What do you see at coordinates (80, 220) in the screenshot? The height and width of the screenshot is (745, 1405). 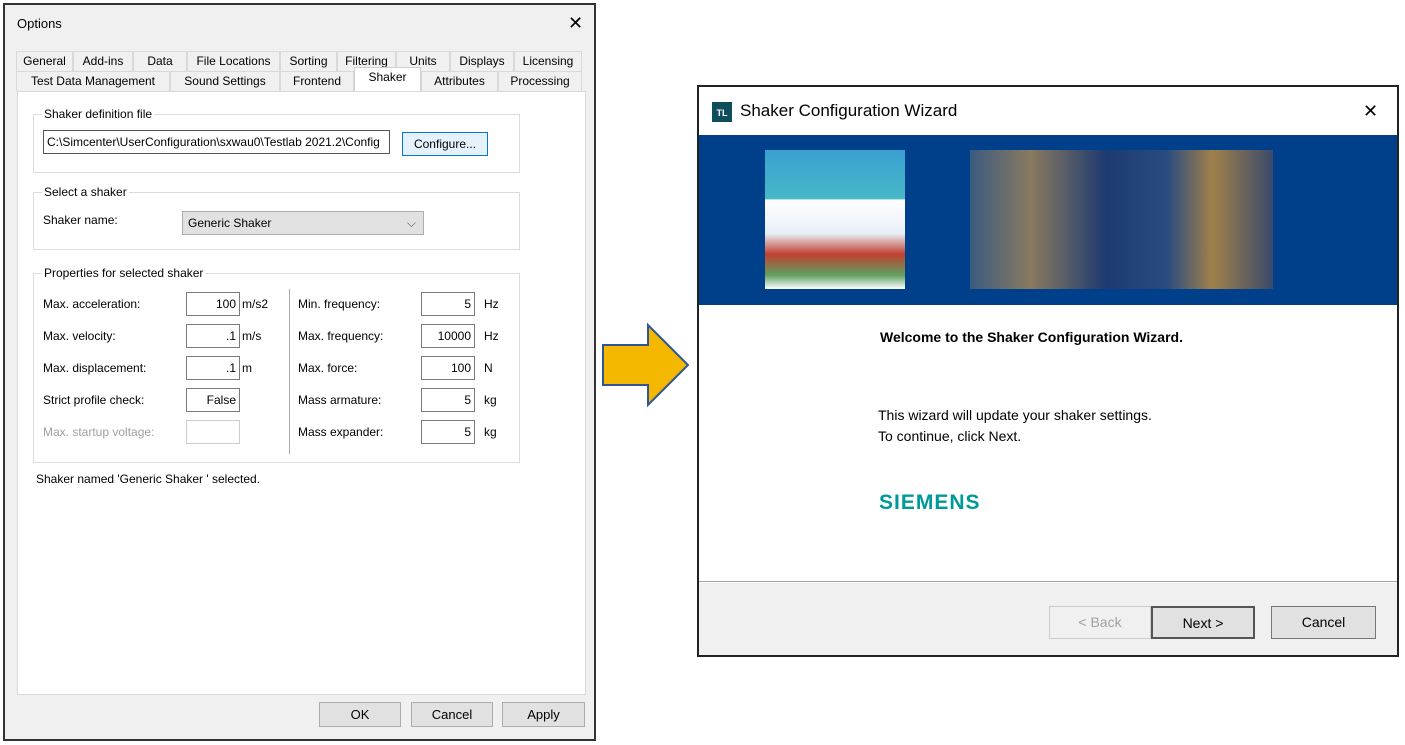 I see `shaker-name-label: Shaker name:` at bounding box center [80, 220].